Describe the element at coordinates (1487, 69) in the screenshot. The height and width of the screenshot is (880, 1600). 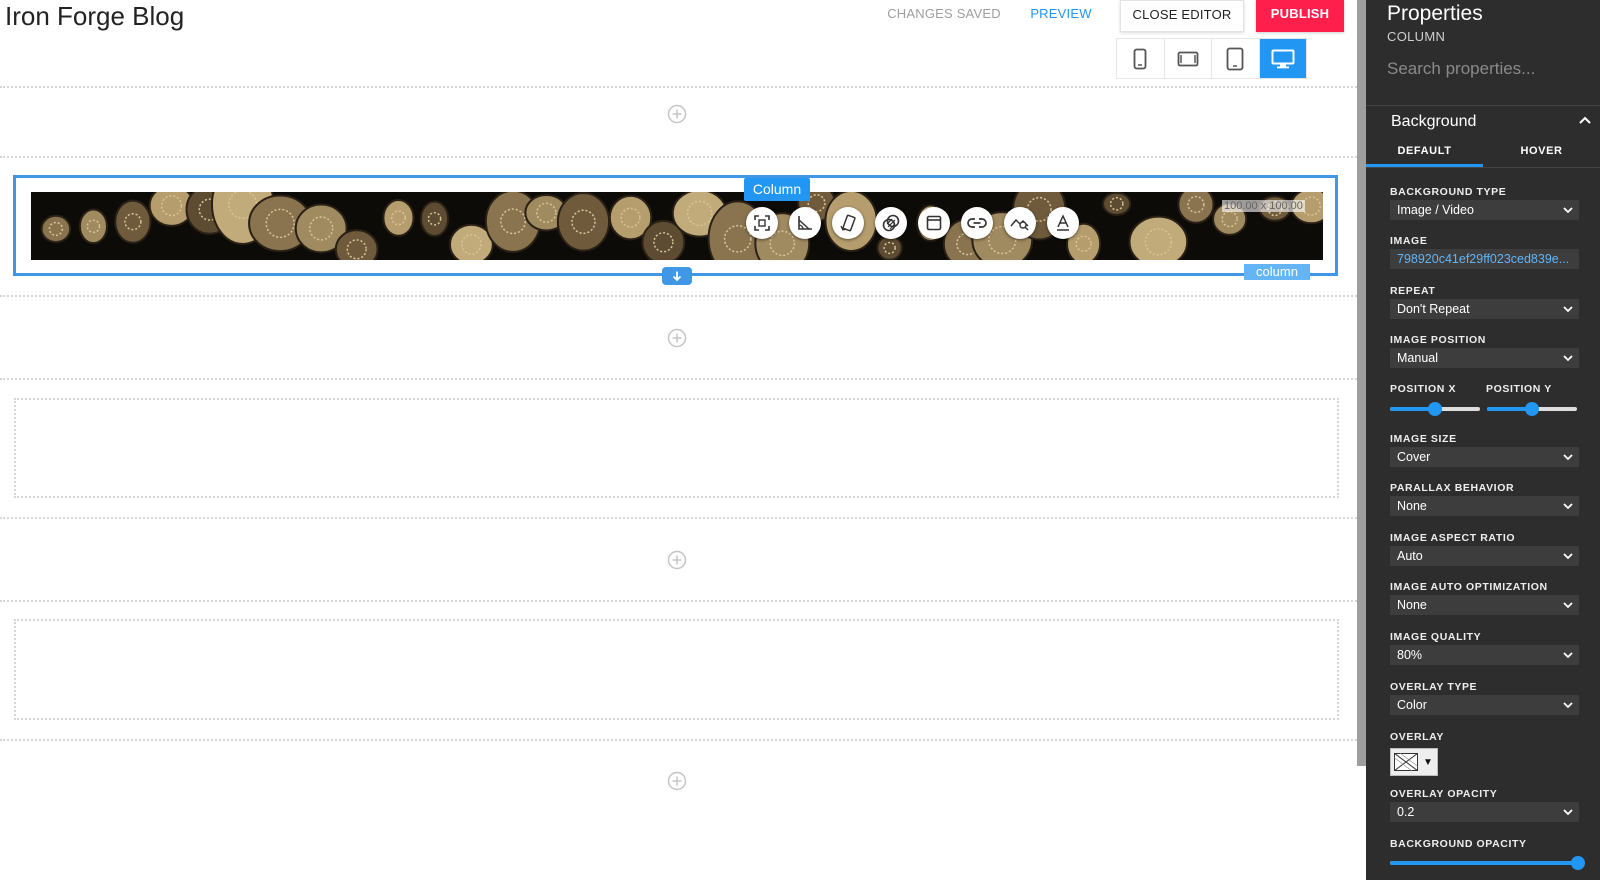
I see `search-properties-input` at that location.